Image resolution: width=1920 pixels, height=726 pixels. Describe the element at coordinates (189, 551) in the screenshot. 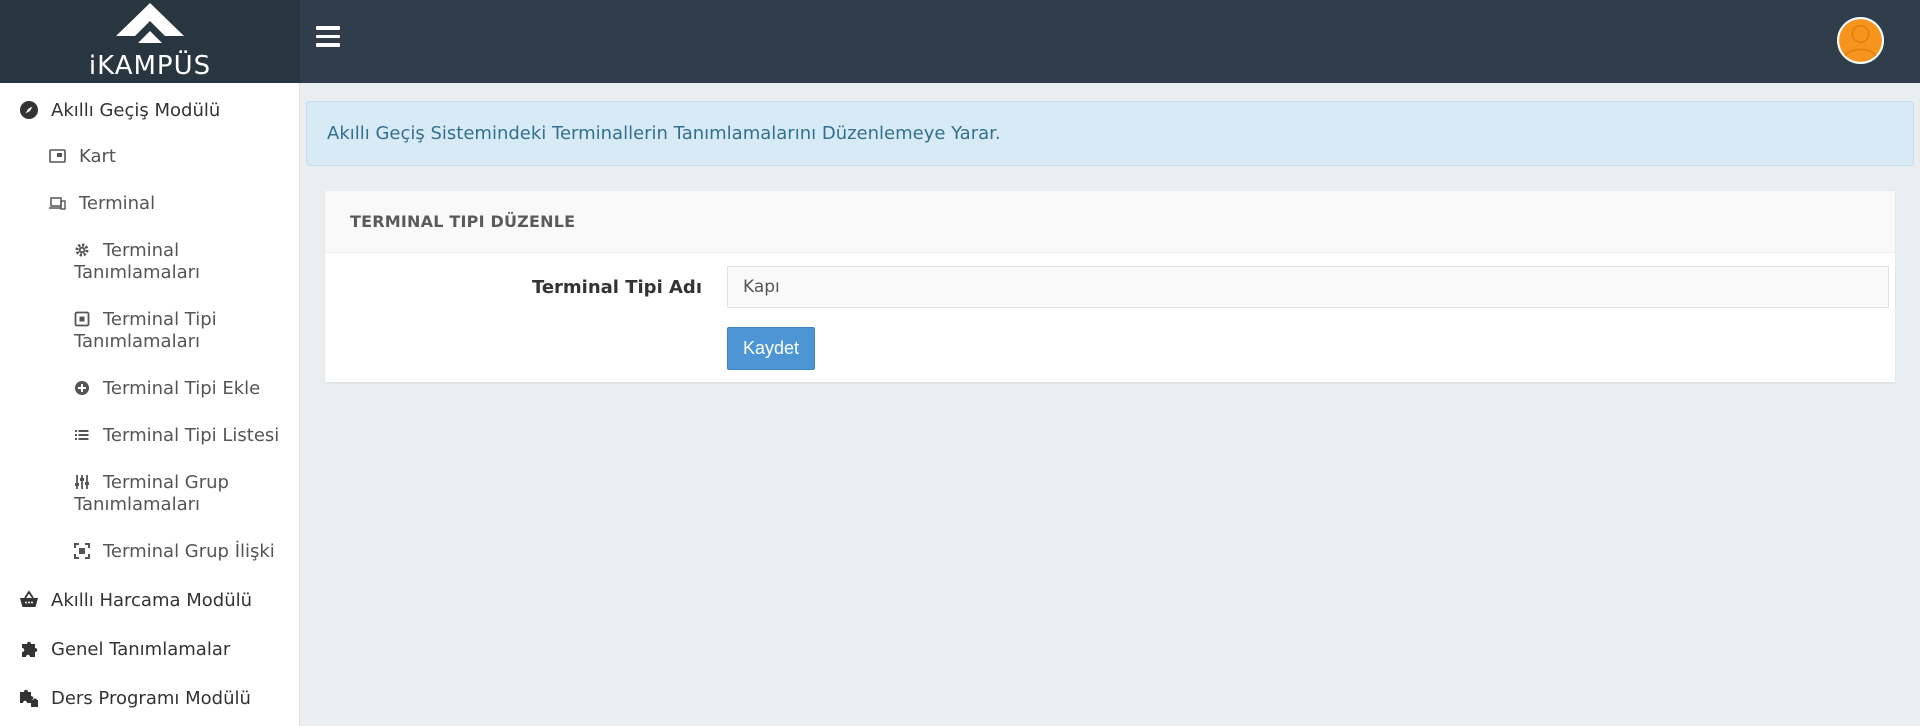

I see `sidebar-item-label: Terminal Grup İlişki` at that location.